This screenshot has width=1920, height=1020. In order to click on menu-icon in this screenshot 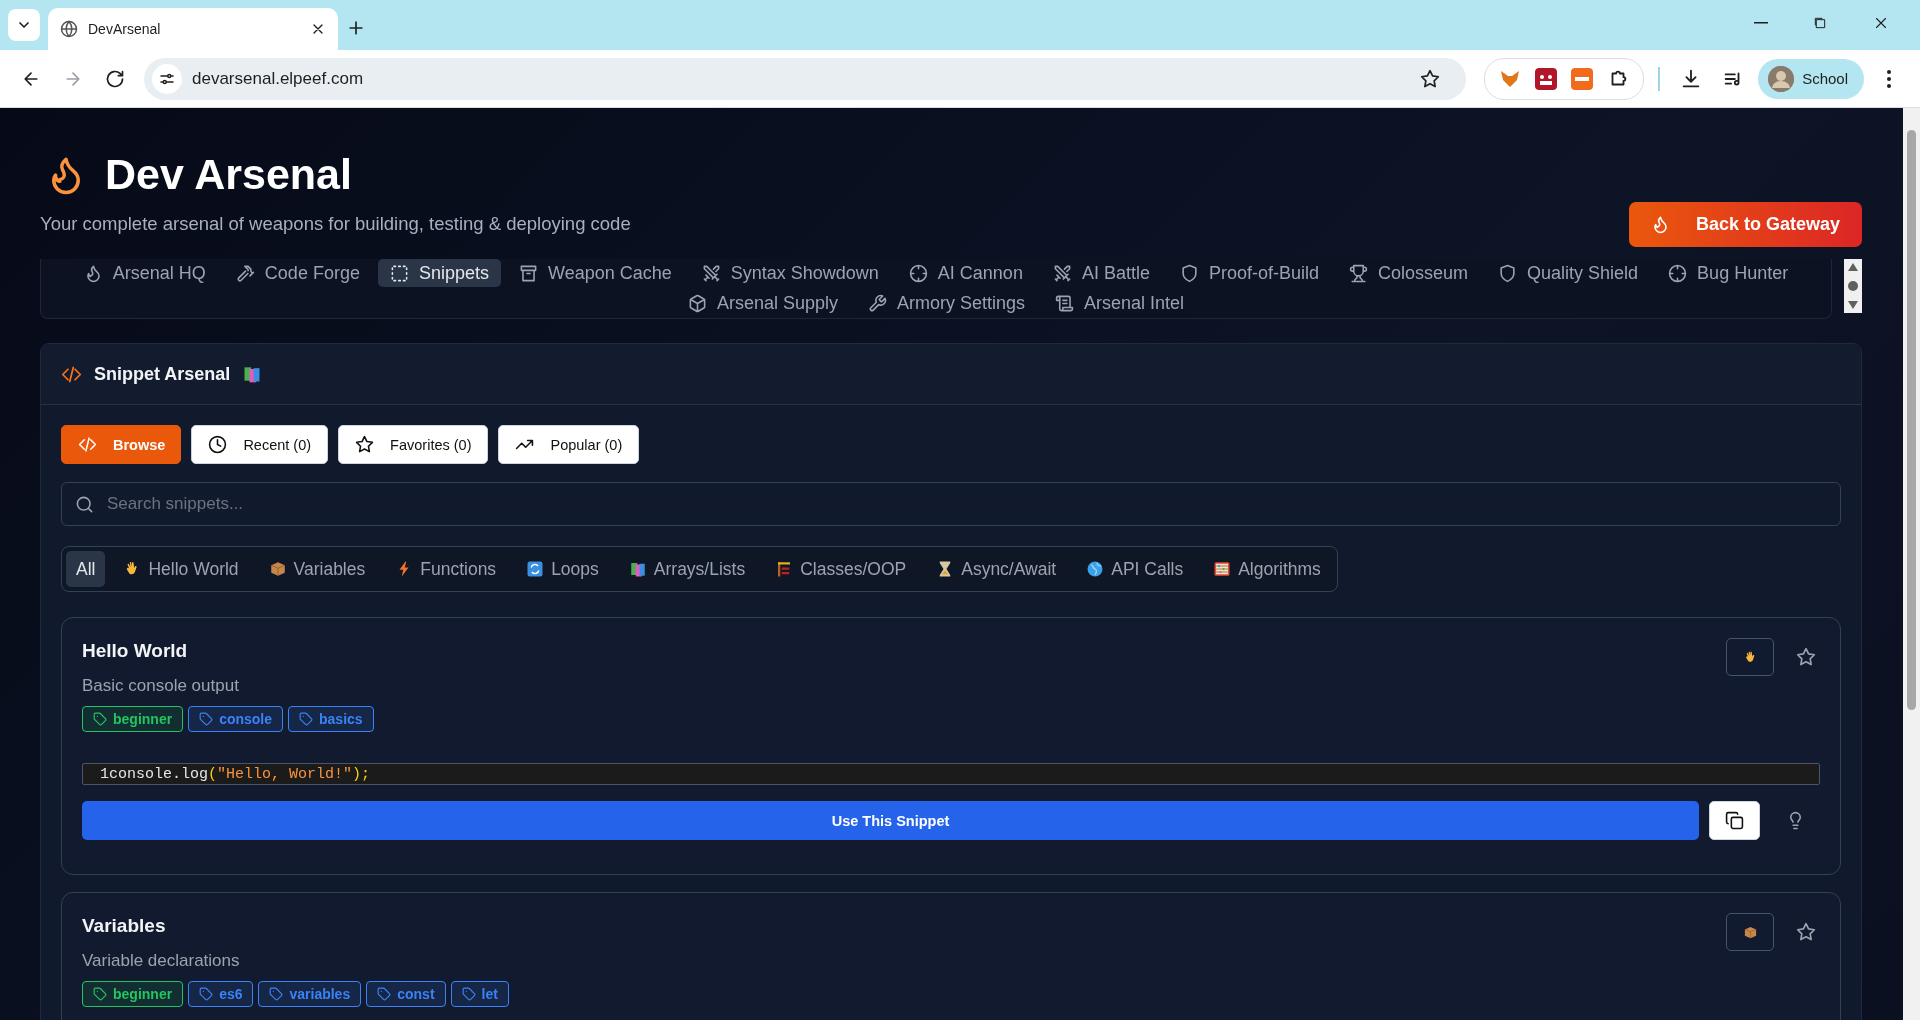, I will do `click(1889, 78)`.